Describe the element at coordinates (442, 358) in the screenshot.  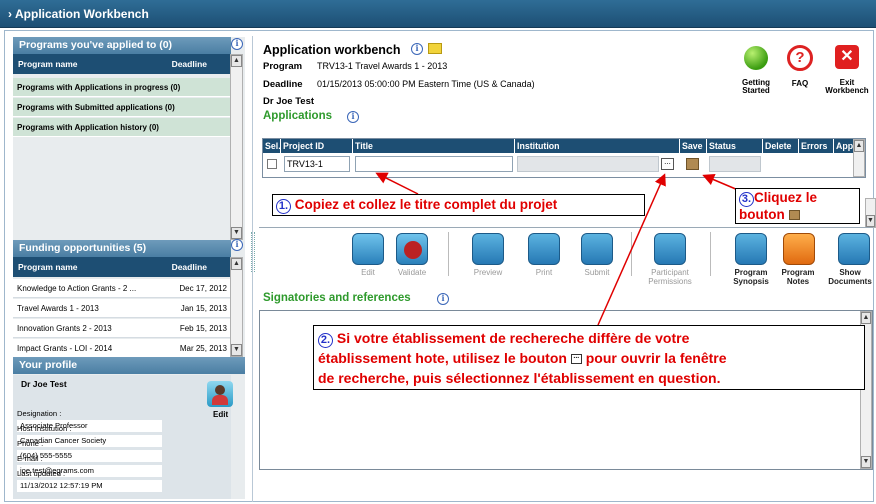
I see `annotation-text: établissement hote, utilisez le bouton` at that location.